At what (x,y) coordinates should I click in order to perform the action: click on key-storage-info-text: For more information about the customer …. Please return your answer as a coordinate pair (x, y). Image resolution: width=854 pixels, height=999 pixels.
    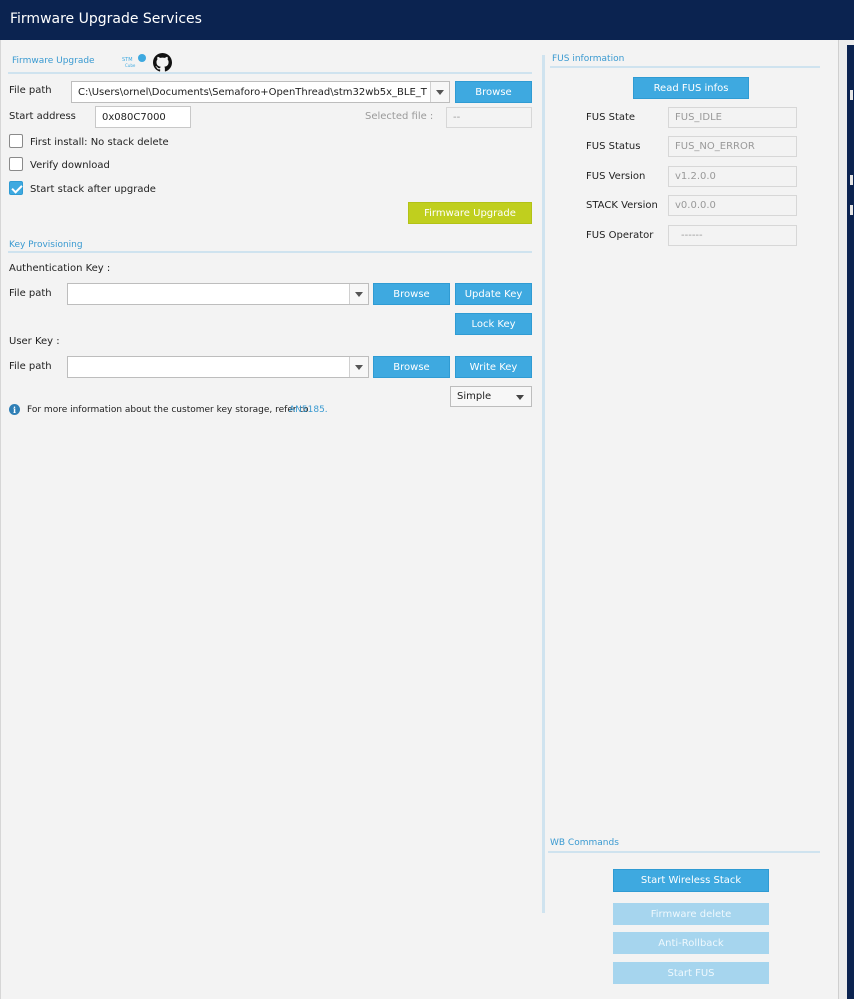
    Looking at the image, I should click on (168, 410).